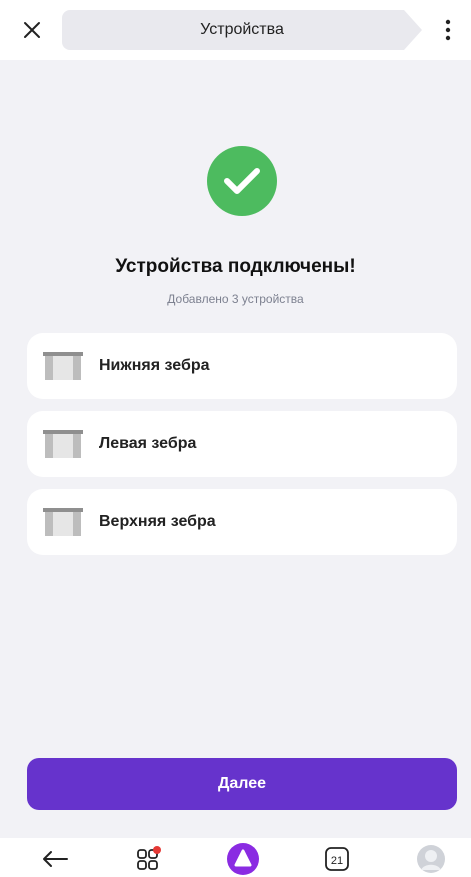  I want to click on checkmark-icon, so click(242, 181).